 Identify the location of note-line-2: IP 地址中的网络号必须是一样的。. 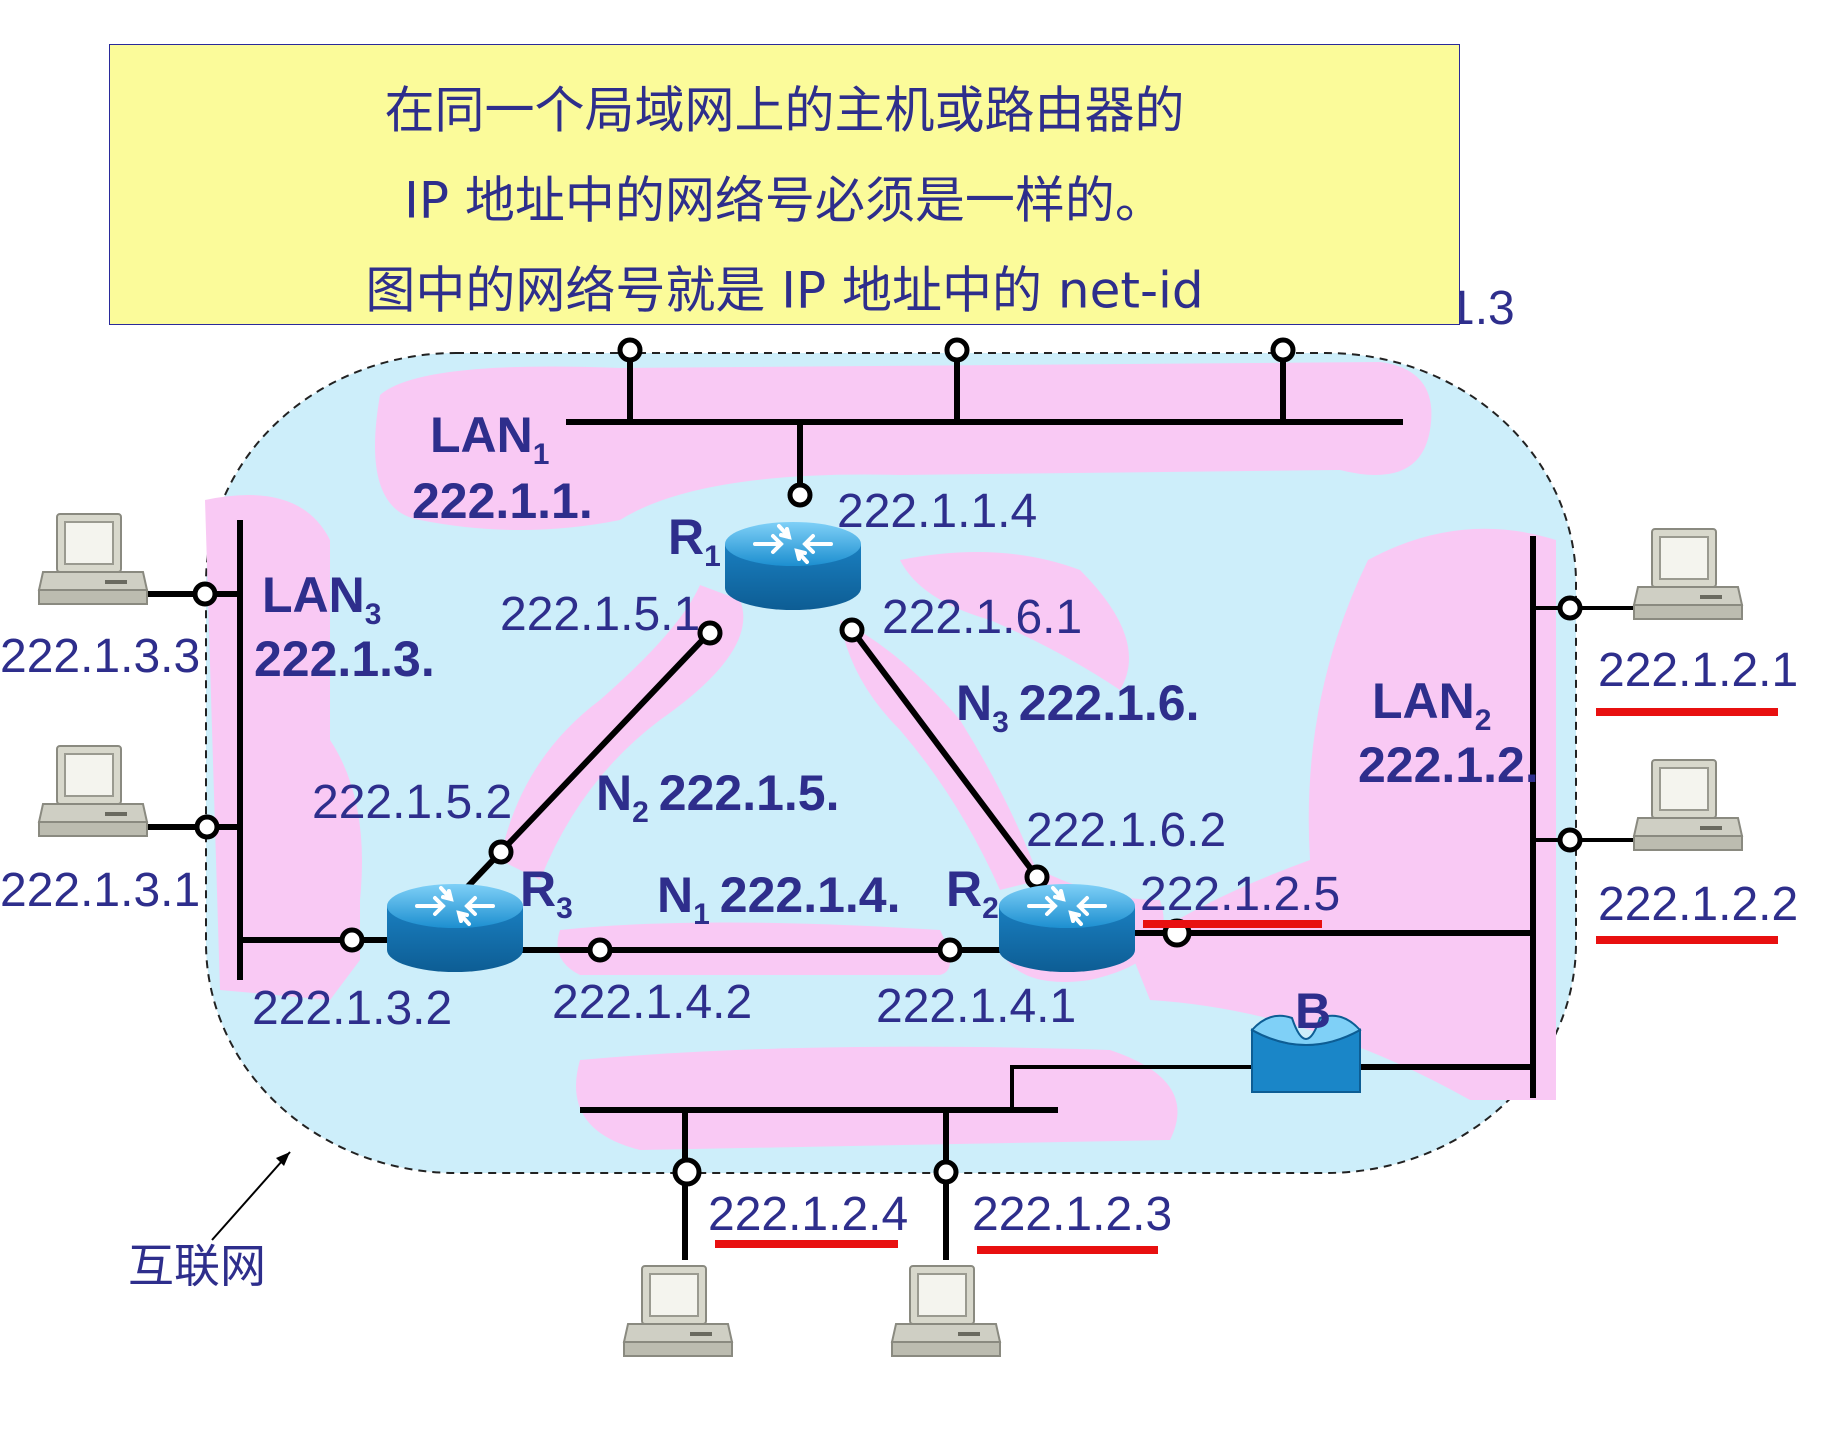
(784, 200).